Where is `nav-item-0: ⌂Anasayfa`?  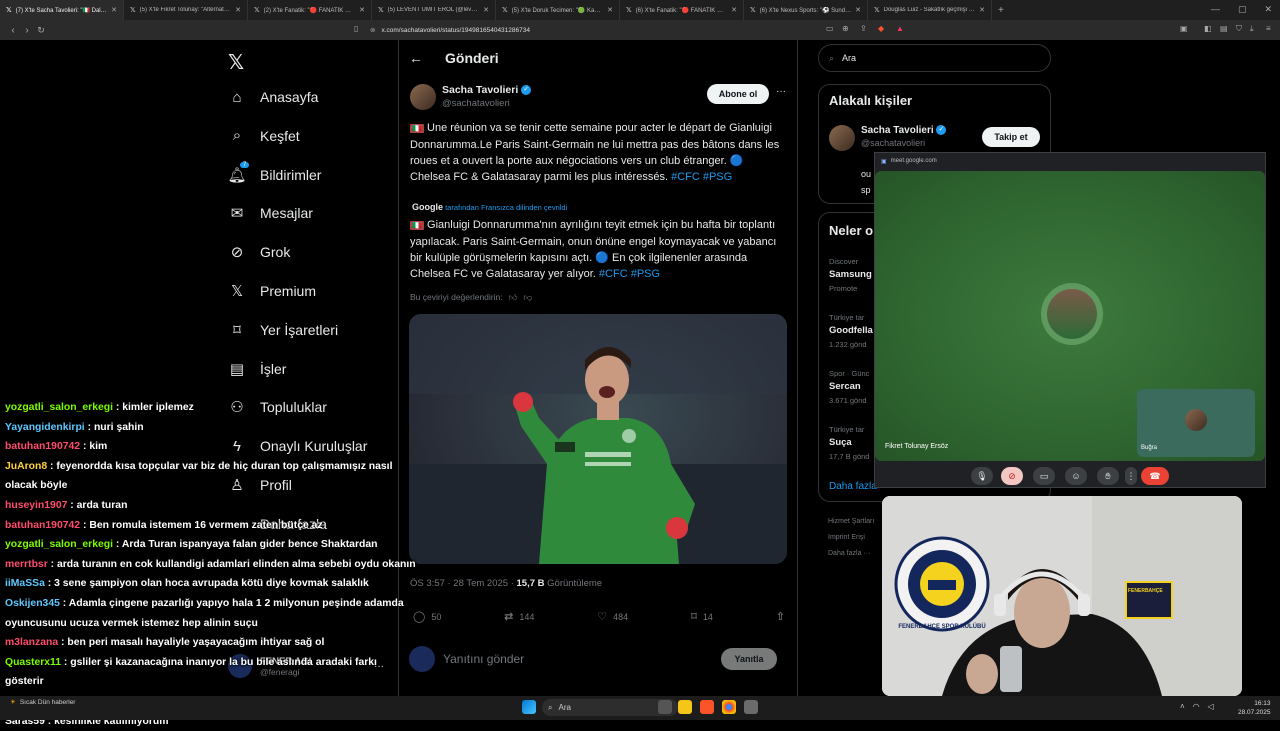
nav-item-0: ⌂Anasayfa is located at coordinates (273, 97).